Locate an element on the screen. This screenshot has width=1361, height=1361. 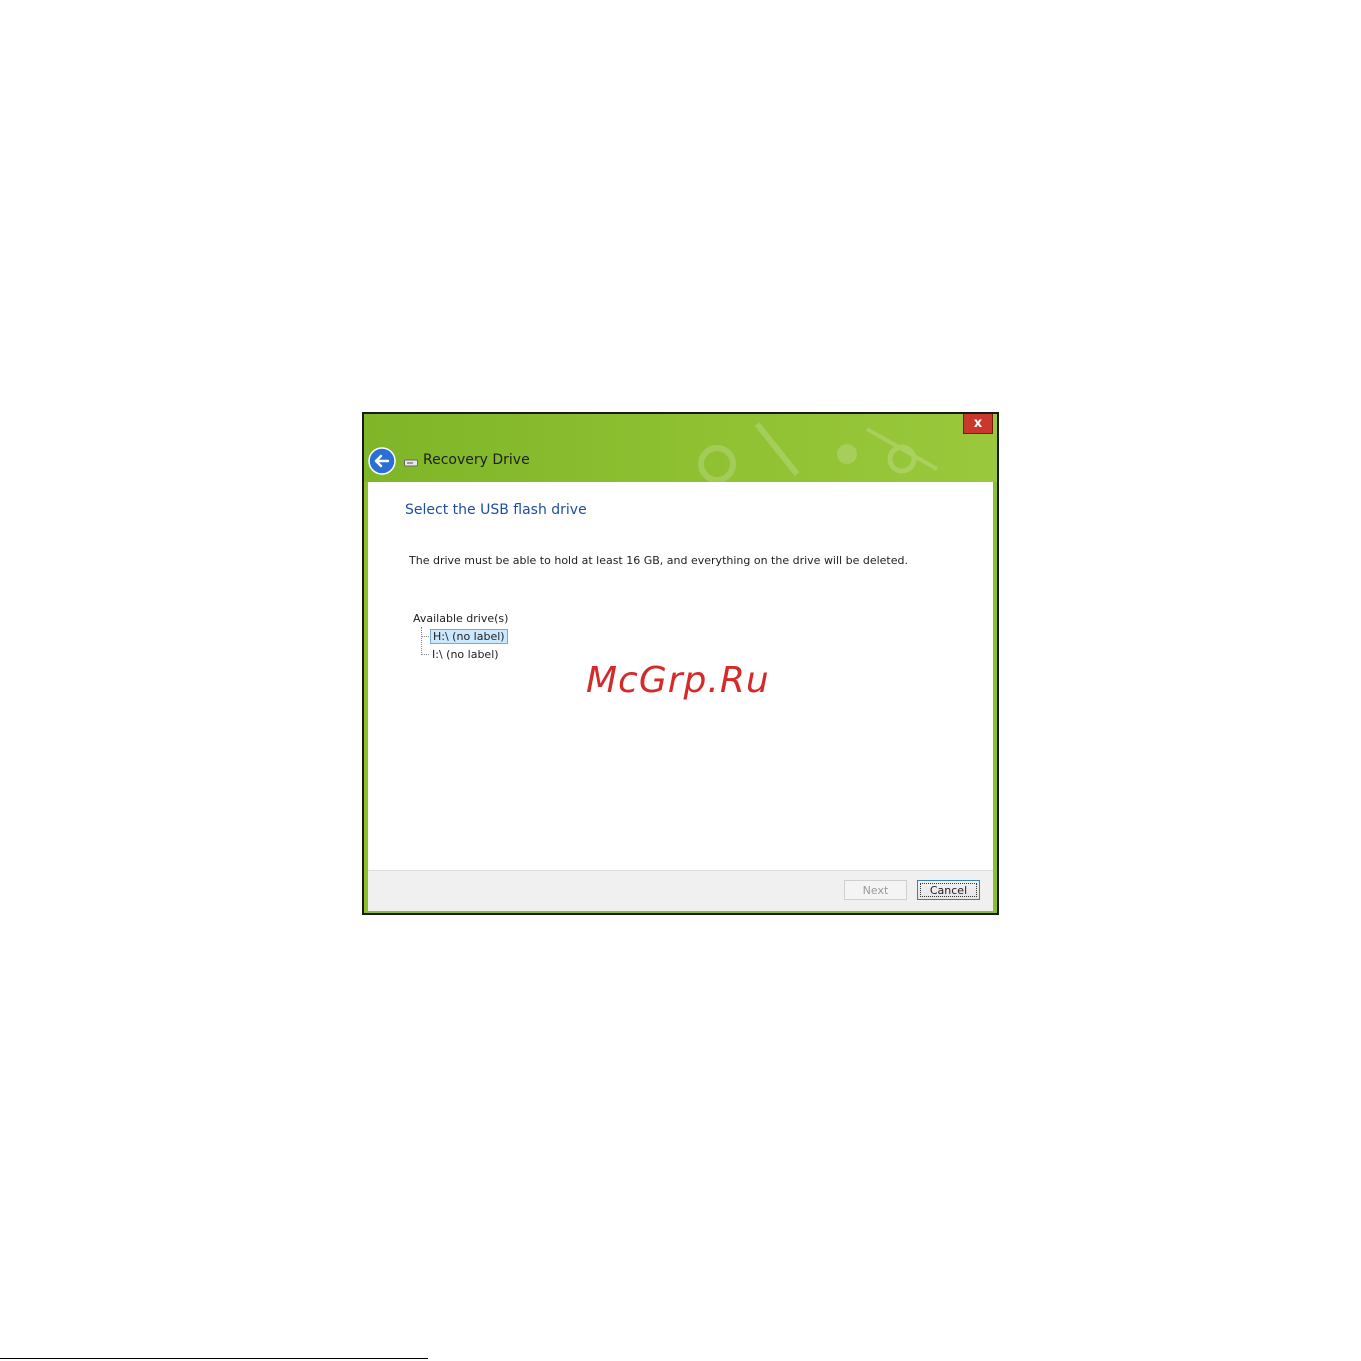
close-icon: x is located at coordinates (978, 423).